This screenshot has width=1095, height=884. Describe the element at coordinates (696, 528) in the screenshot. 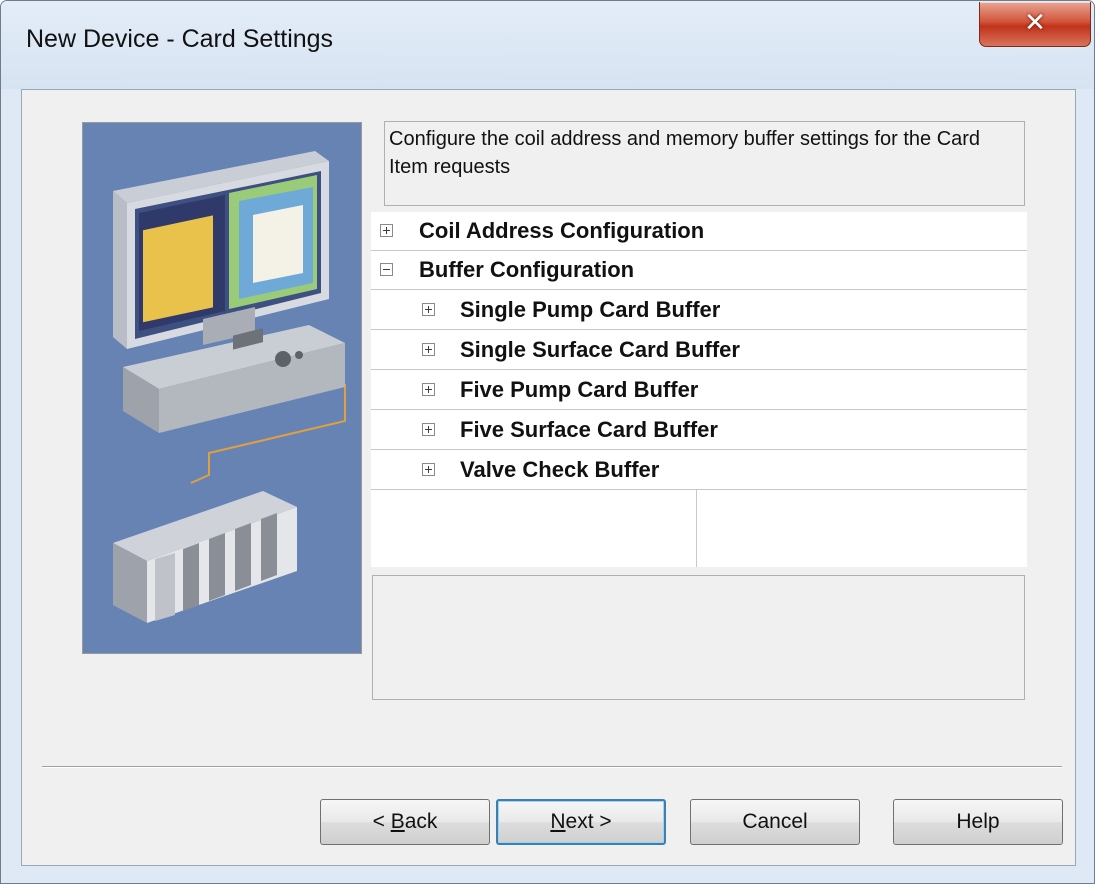

I see `column-divider` at that location.